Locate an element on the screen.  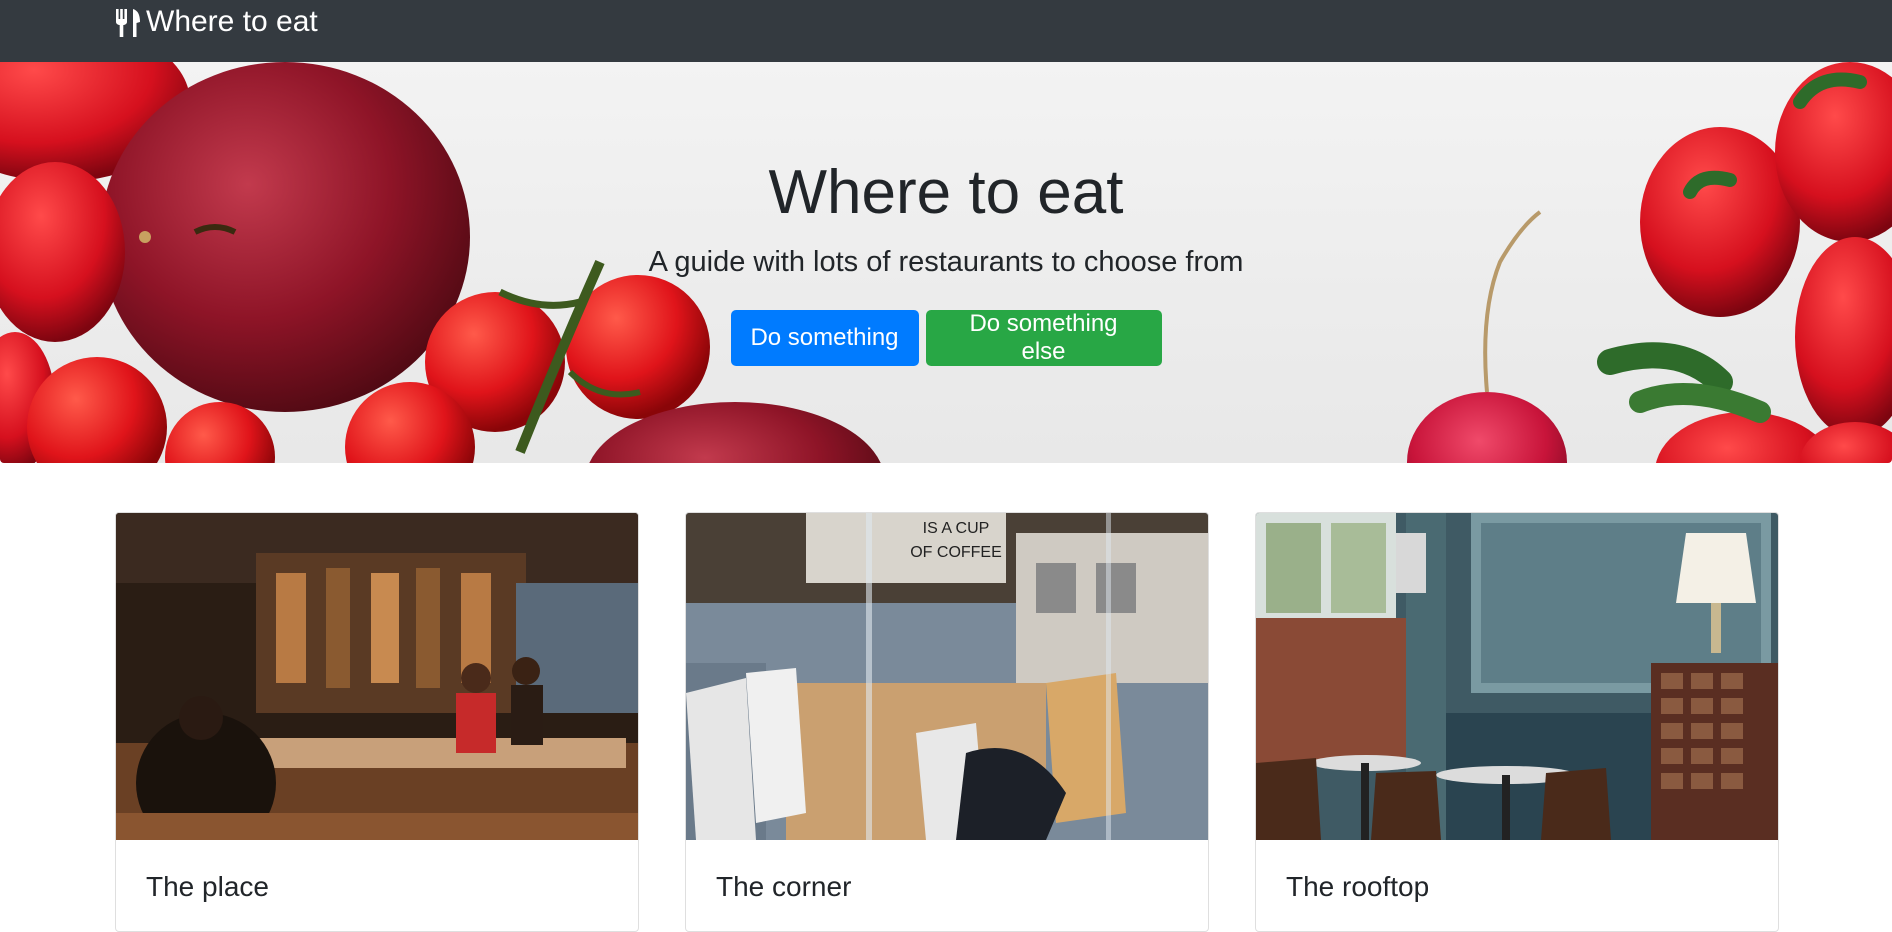
card-image: IS A CUP OF COFFEE is located at coordinates (947, 676).